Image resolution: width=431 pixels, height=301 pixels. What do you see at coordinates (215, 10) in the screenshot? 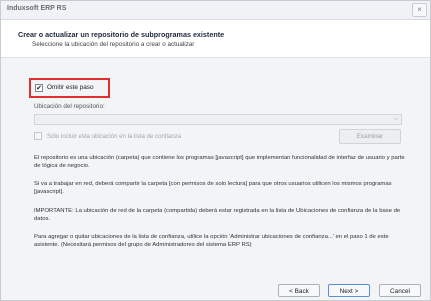
I see `title-bar: Induxsoft ERP RS ×` at bounding box center [215, 10].